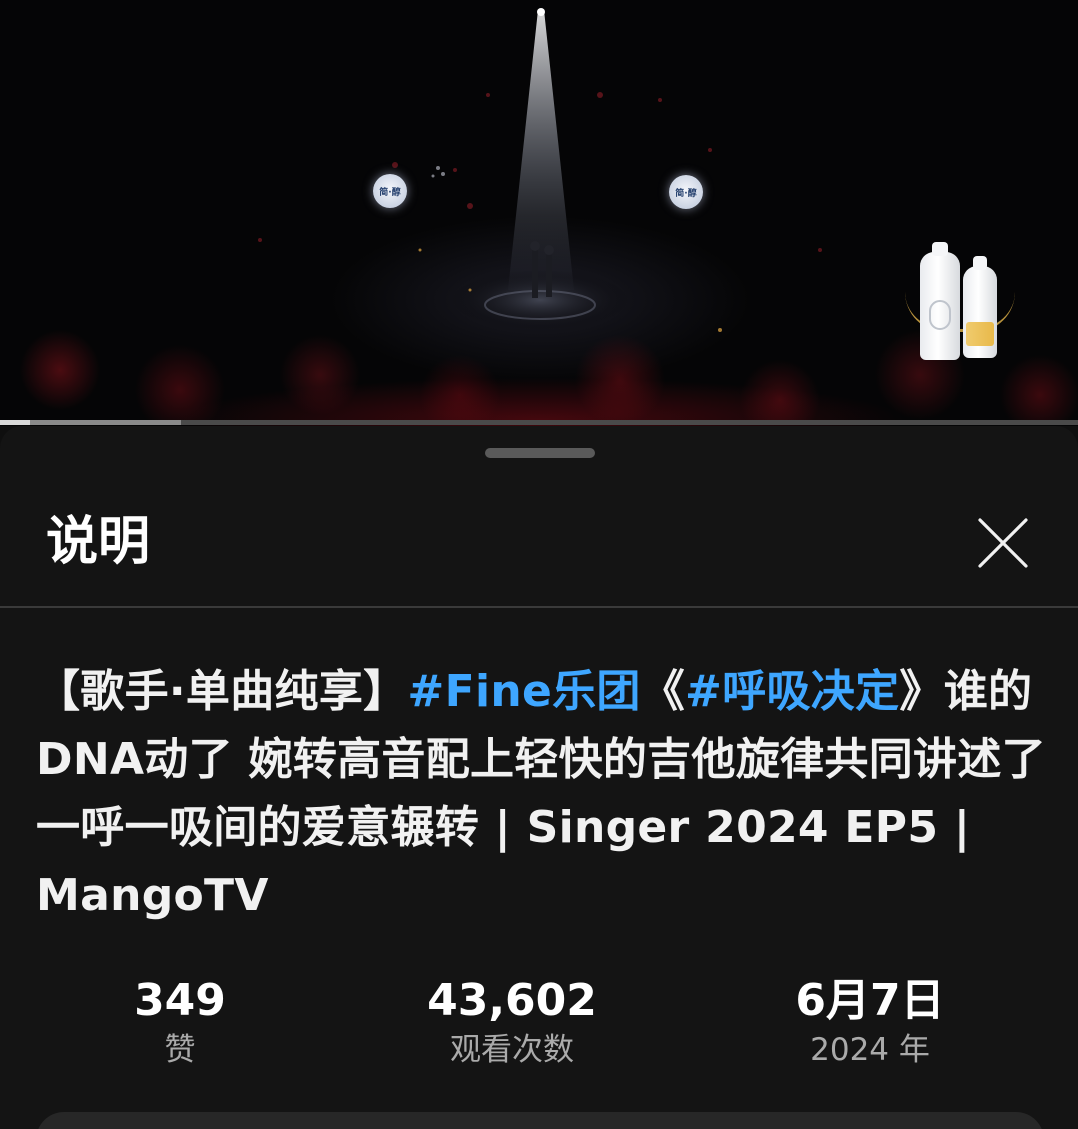 Image resolution: width=1078 pixels, height=1129 pixels. What do you see at coordinates (15, 422) in the screenshot?
I see `progress-played` at bounding box center [15, 422].